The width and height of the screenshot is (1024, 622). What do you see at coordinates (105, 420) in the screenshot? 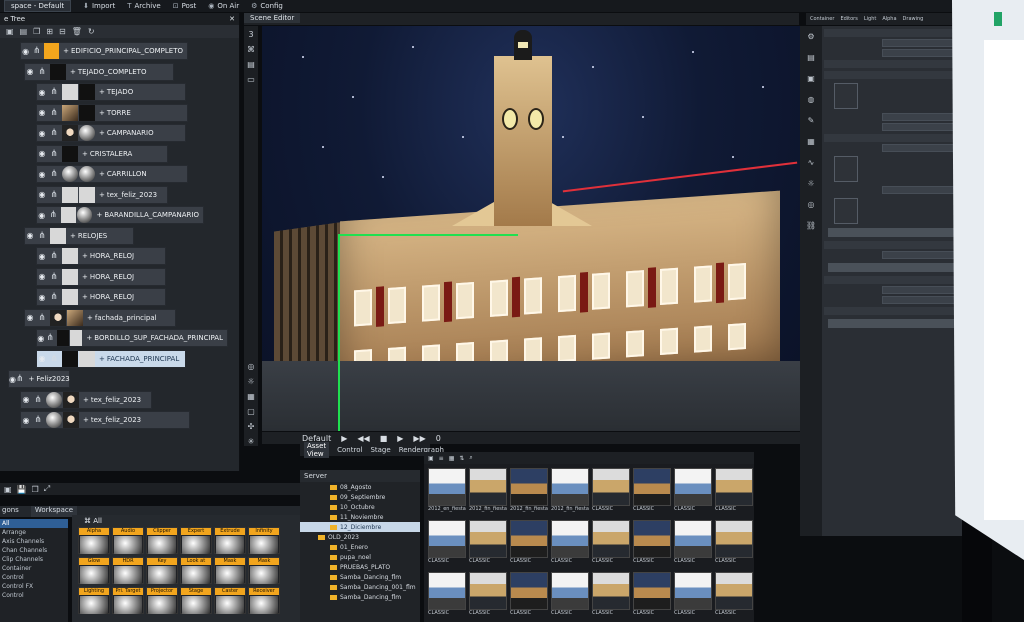
I see `scene-tree-node: ◉⋔ tex_feliz_2023` at bounding box center [105, 420].